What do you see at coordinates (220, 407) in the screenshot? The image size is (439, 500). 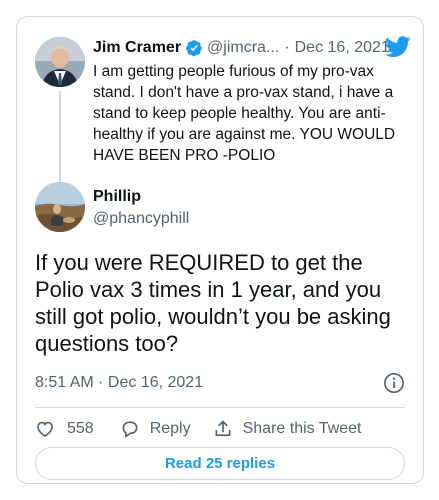 I see `divider` at bounding box center [220, 407].